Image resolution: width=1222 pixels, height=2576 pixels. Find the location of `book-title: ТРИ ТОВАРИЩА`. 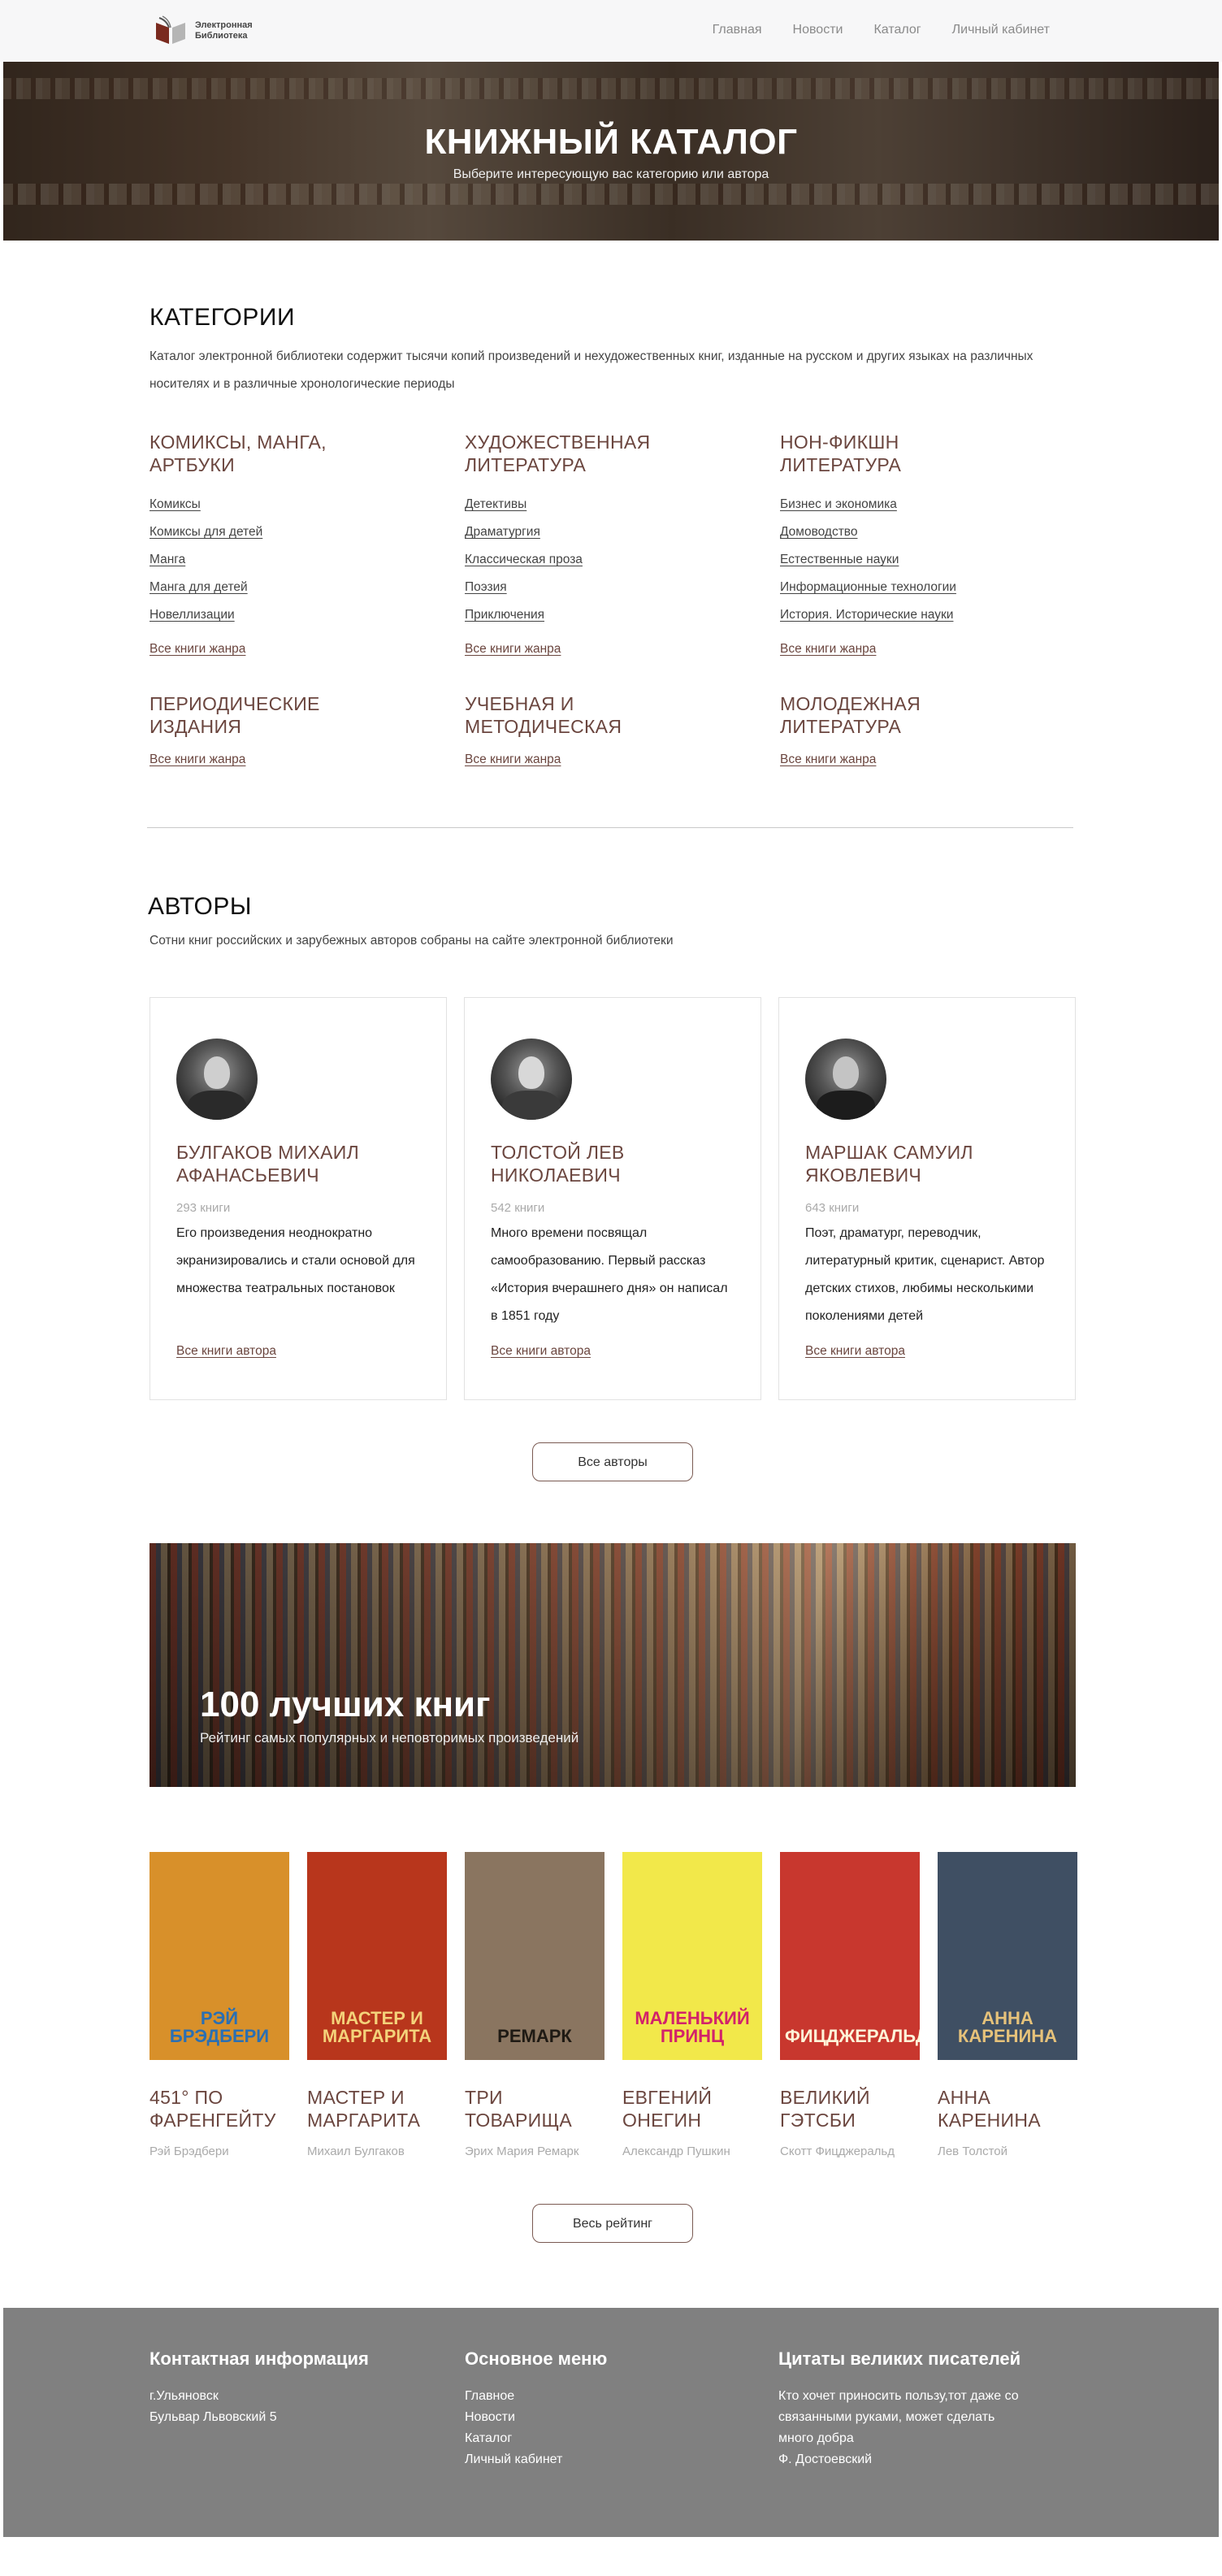

book-title: ТРИ ТОВАРИЩА is located at coordinates (535, 2108).